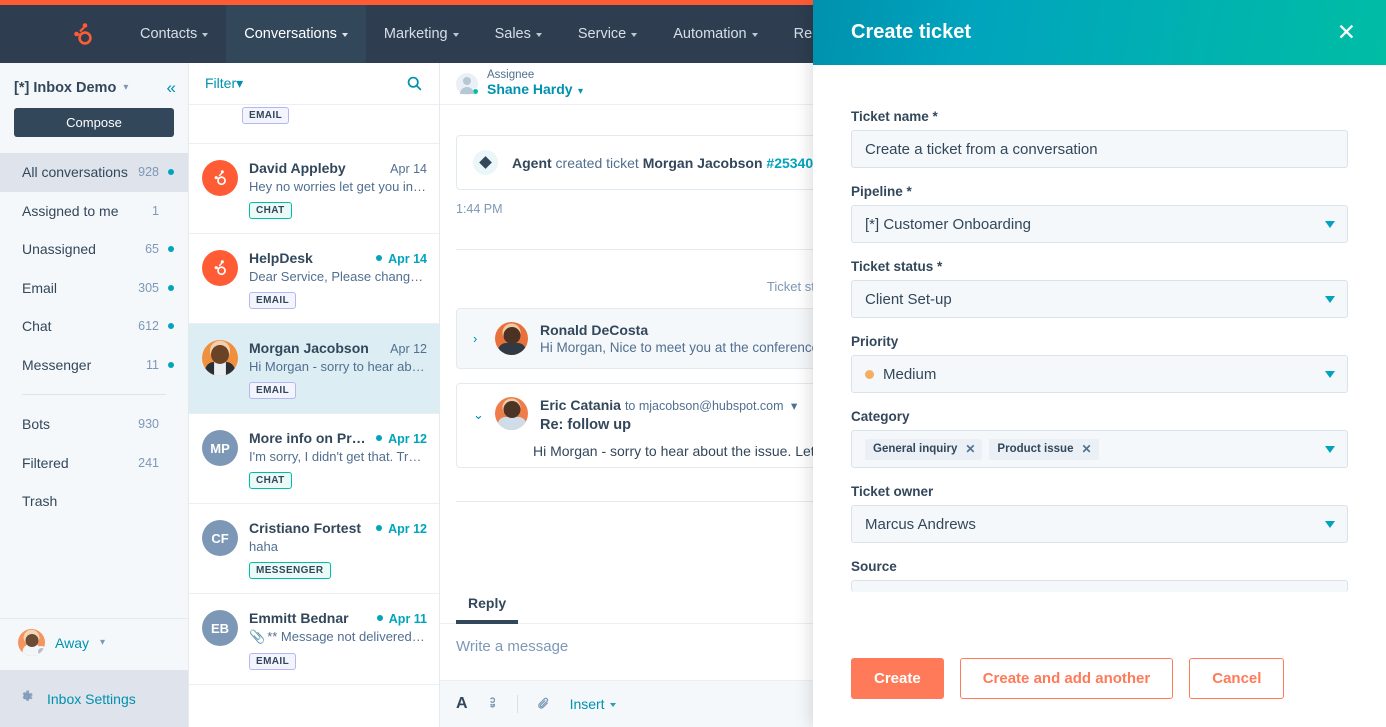 This screenshot has width=1386, height=727. Describe the element at coordinates (94, 365) in the screenshot. I see `sidebar-item-messenger: Messenger 11` at that location.